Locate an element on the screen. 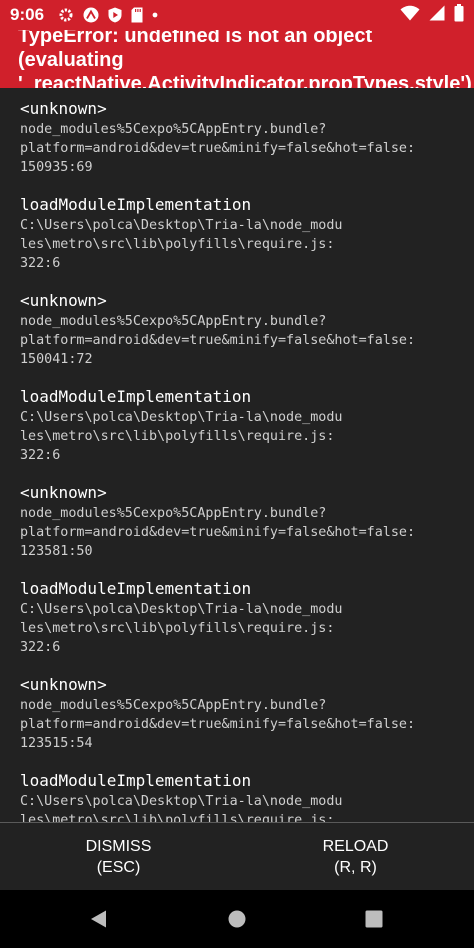 Image resolution: width=474 pixels, height=948 pixels. back-icon is located at coordinates (99, 921).